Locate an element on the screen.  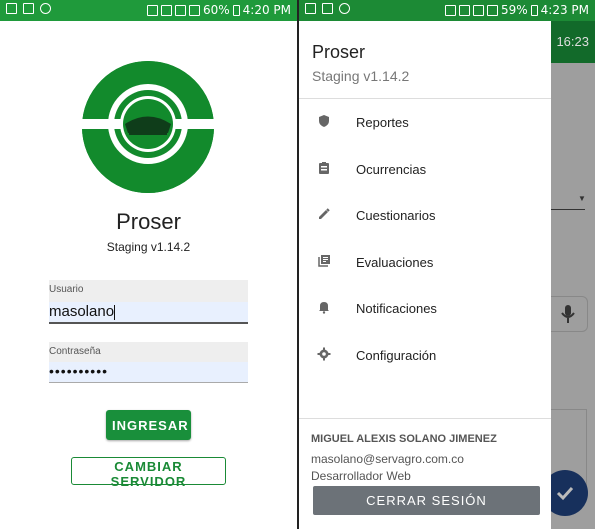
drawer-version: Staging v1.14.2 is located at coordinates (361, 76).